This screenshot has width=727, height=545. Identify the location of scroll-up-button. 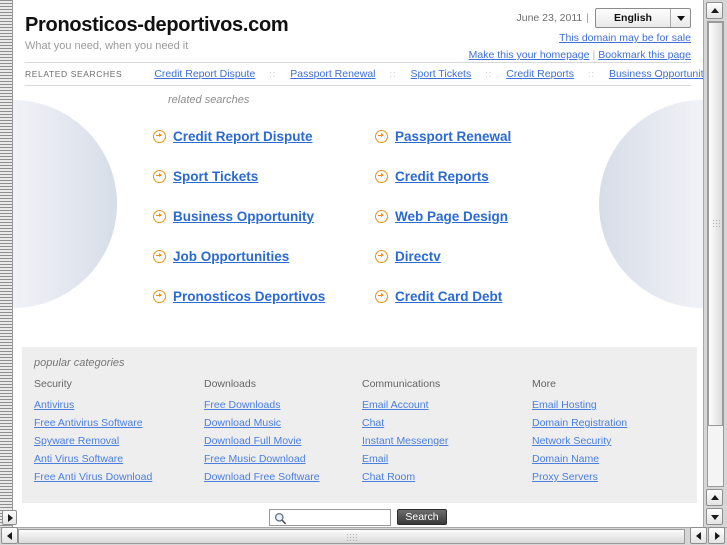
(714, 10).